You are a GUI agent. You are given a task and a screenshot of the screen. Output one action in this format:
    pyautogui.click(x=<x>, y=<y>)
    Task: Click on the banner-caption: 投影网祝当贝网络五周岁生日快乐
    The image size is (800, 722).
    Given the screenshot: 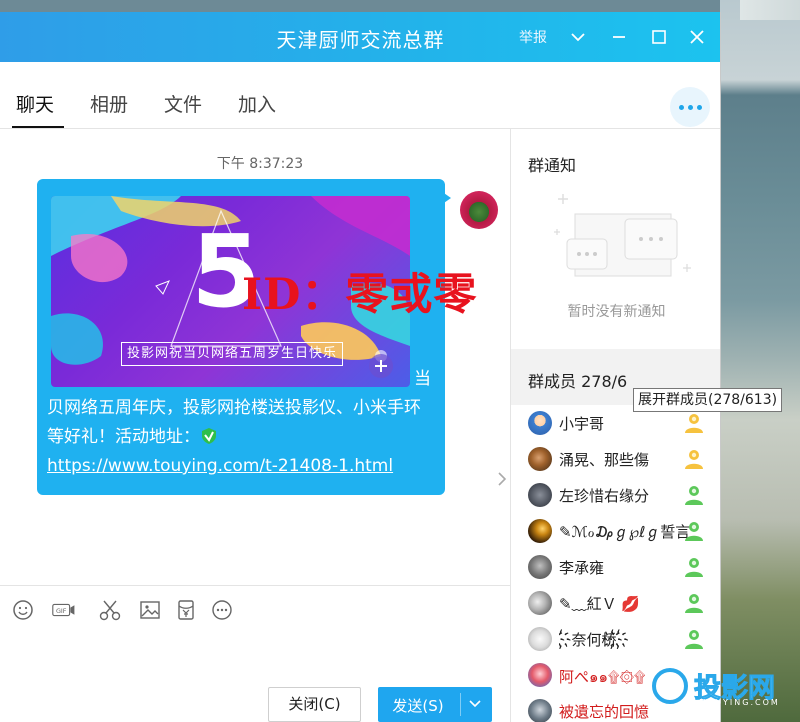 What is the action you would take?
    pyautogui.click(x=232, y=354)
    